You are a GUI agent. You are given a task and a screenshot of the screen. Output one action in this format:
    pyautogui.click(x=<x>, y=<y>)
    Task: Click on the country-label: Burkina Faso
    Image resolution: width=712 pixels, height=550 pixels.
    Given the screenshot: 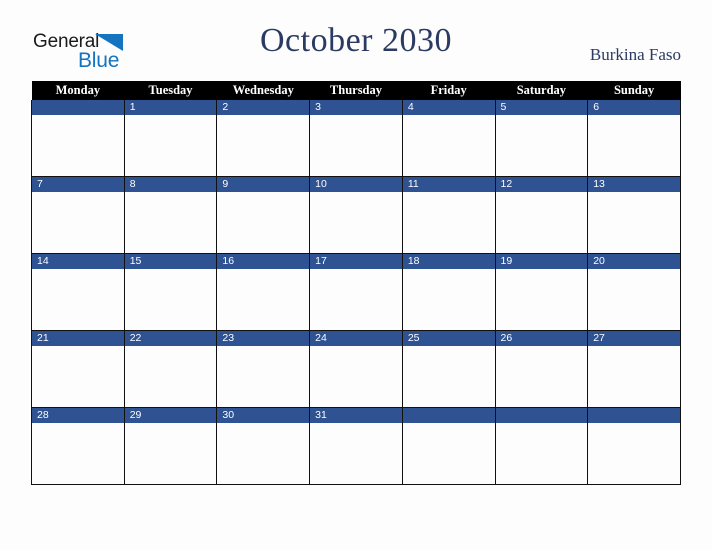 What is the action you would take?
    pyautogui.click(x=635, y=54)
    